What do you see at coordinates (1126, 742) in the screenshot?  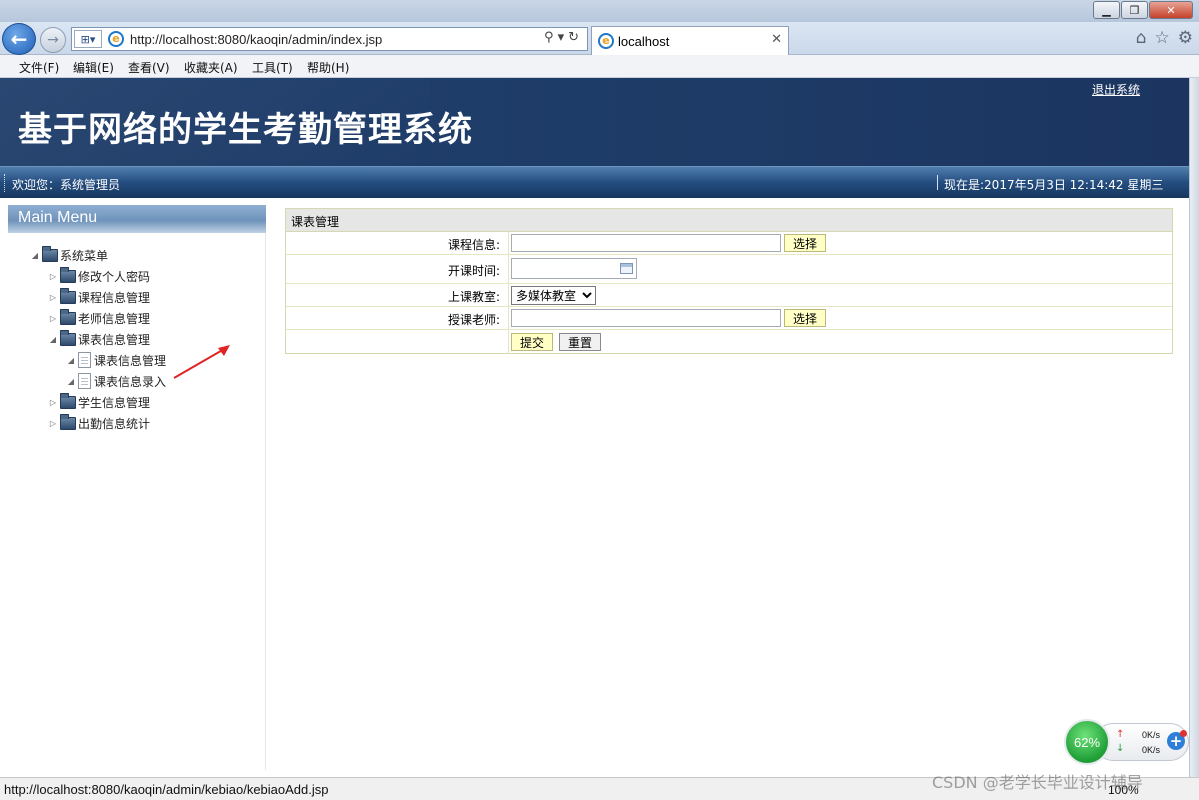 I see `network-speed-widget: 62% ↑ ↓ 0K/s 0K/s +` at bounding box center [1126, 742].